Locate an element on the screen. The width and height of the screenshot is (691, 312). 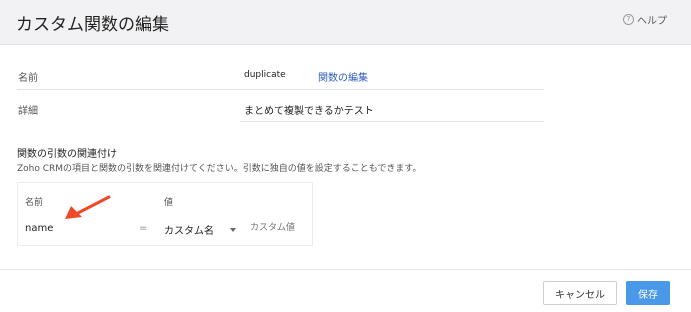
equals-sign: = is located at coordinates (143, 228).